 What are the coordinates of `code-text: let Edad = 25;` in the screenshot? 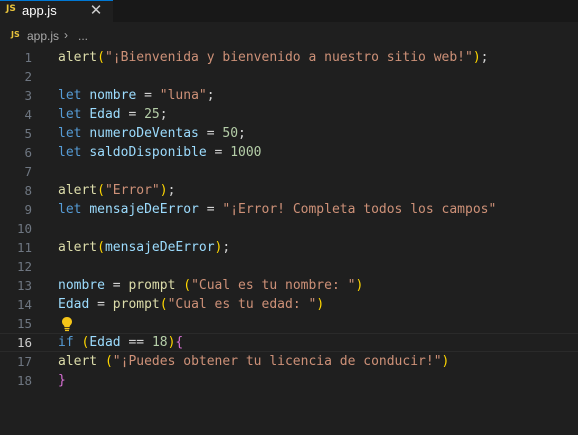 It's located at (113, 114).